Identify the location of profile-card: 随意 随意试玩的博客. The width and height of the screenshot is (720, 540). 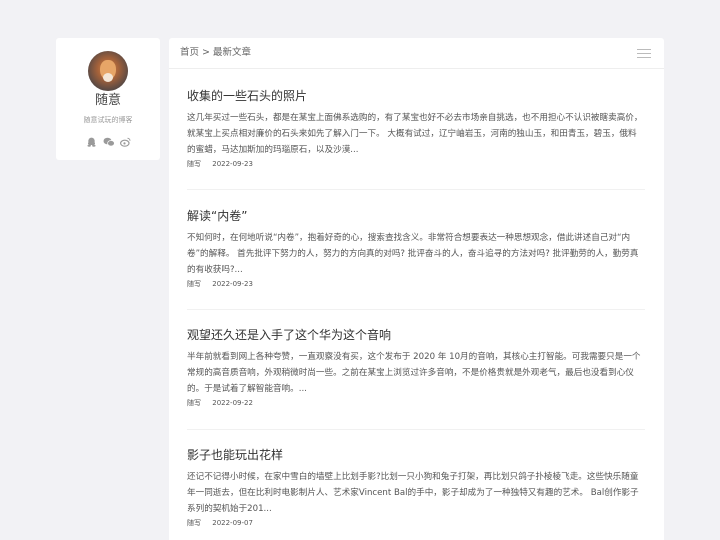
(108, 99).